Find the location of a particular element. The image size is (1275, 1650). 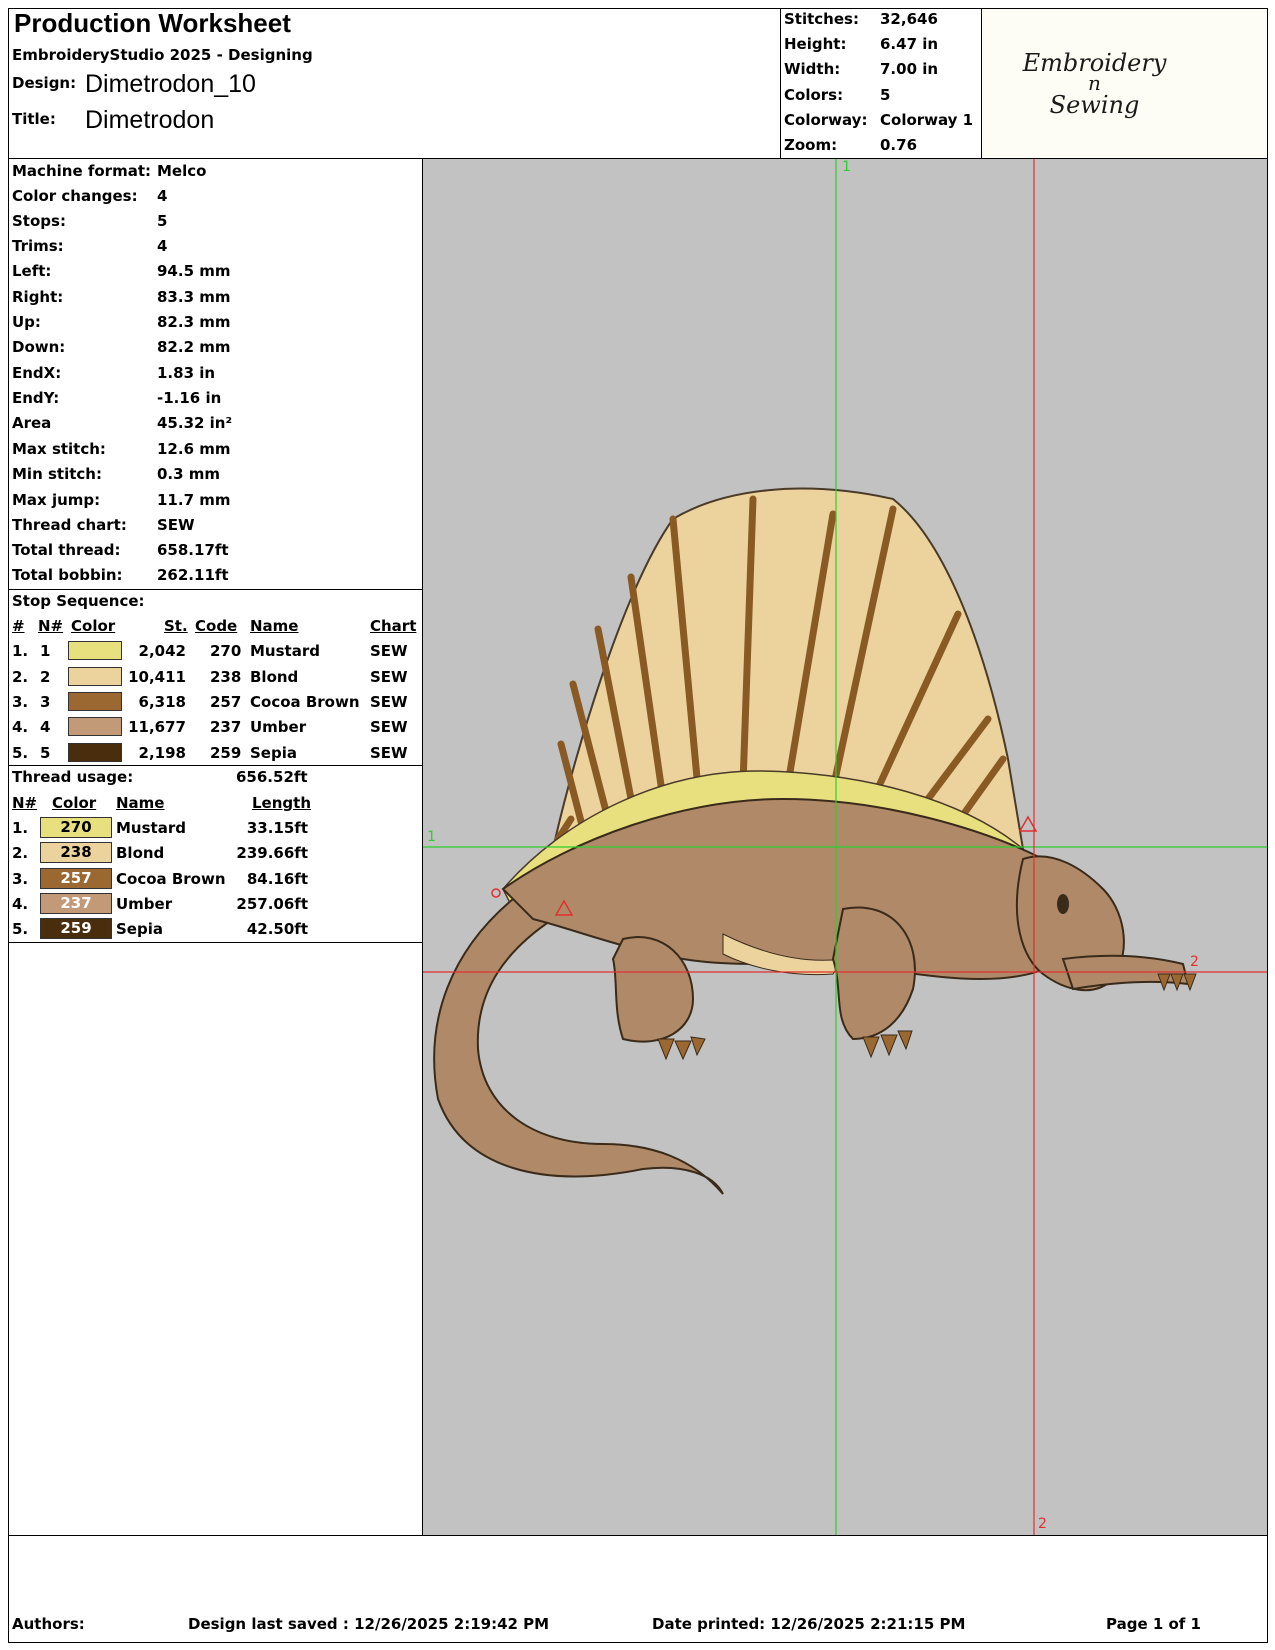

summary-label: Width: is located at coordinates (812, 69).